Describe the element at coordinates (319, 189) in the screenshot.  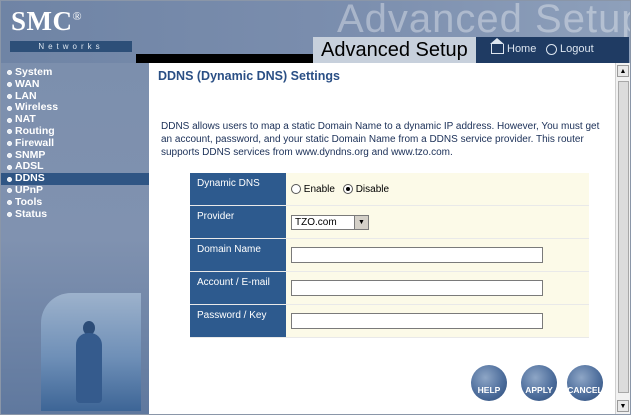
I see `enable-label: Enable` at that location.